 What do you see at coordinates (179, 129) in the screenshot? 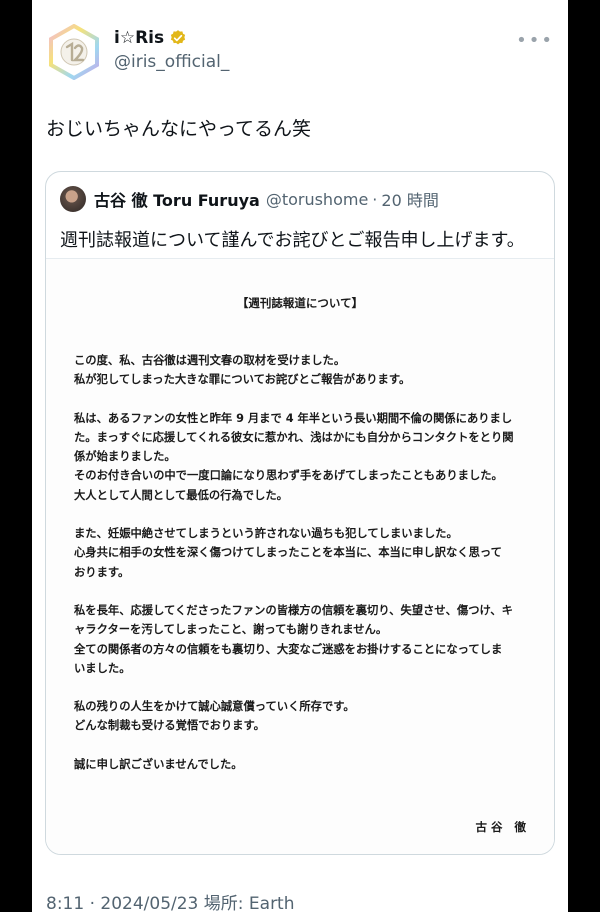
I see `tweet-text: おじいちゃんなにやってるん笑` at bounding box center [179, 129].